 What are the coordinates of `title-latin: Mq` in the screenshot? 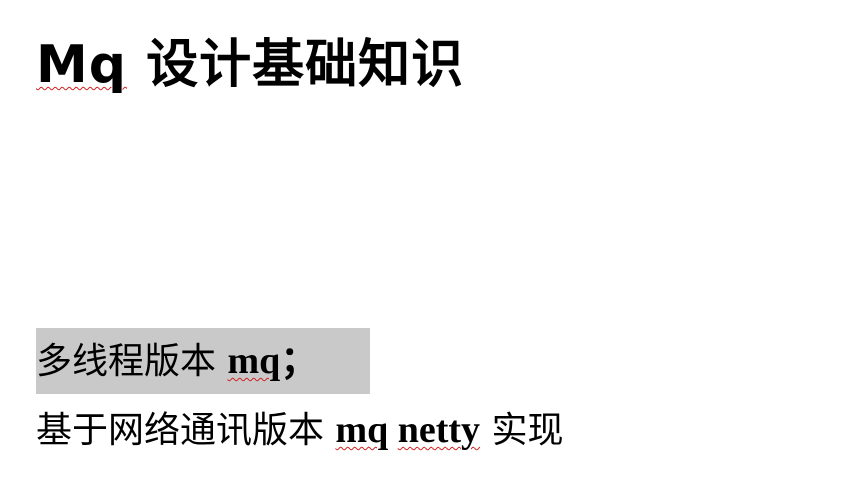 It's located at (81, 65).